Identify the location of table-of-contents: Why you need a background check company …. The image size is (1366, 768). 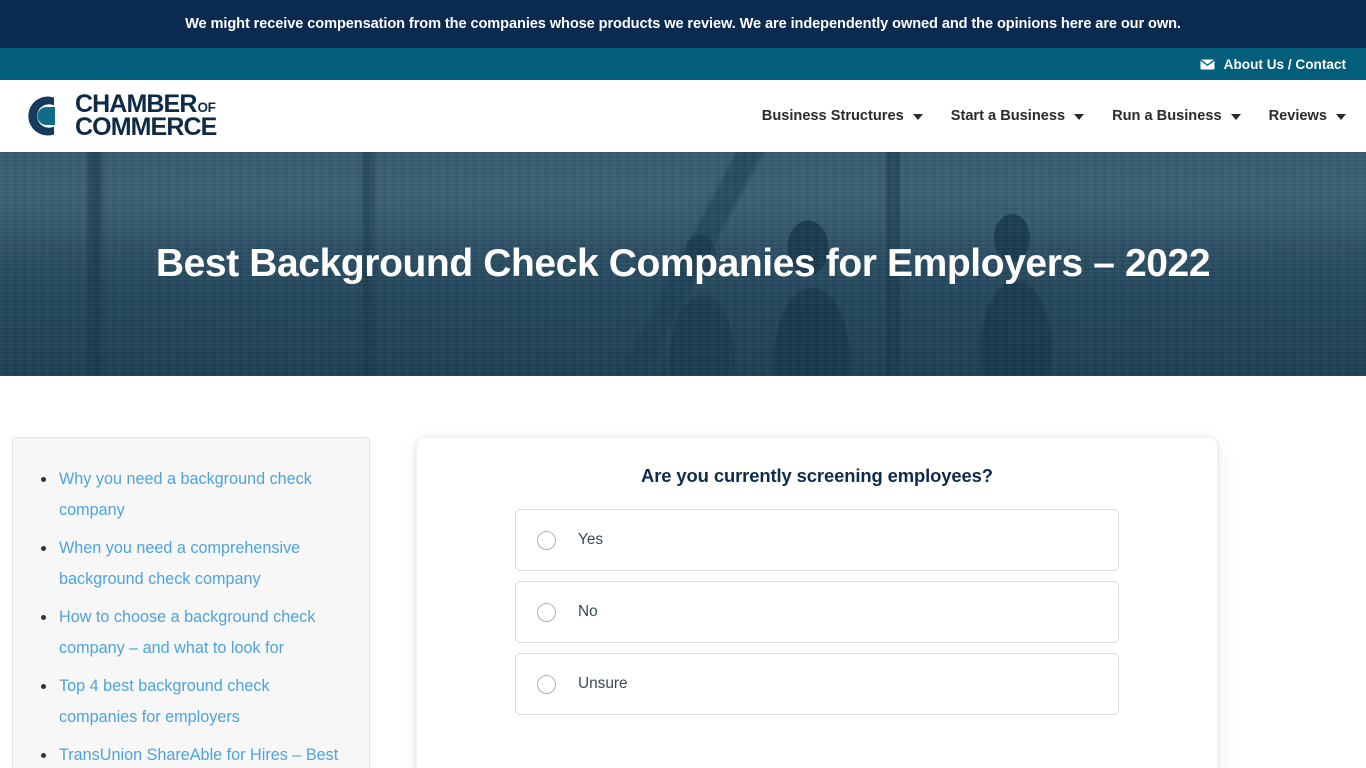
(191, 602).